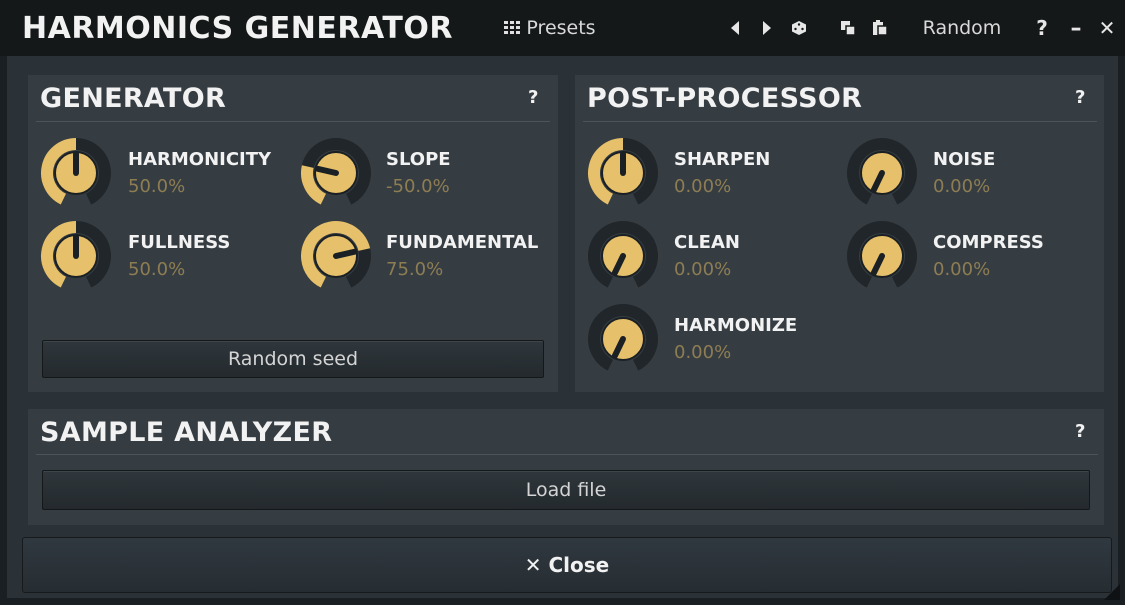 This screenshot has height=605, width=1125. I want to click on title-bar: HARMONICS GENERATOR Presets Random ? – ✕, so click(562, 28).